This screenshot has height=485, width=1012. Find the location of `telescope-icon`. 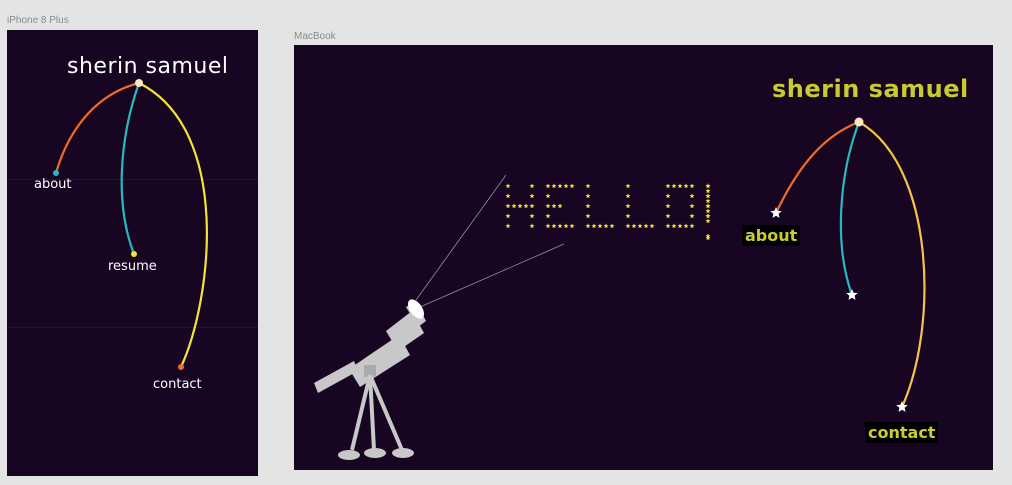

telescope-icon is located at coordinates (370, 379).